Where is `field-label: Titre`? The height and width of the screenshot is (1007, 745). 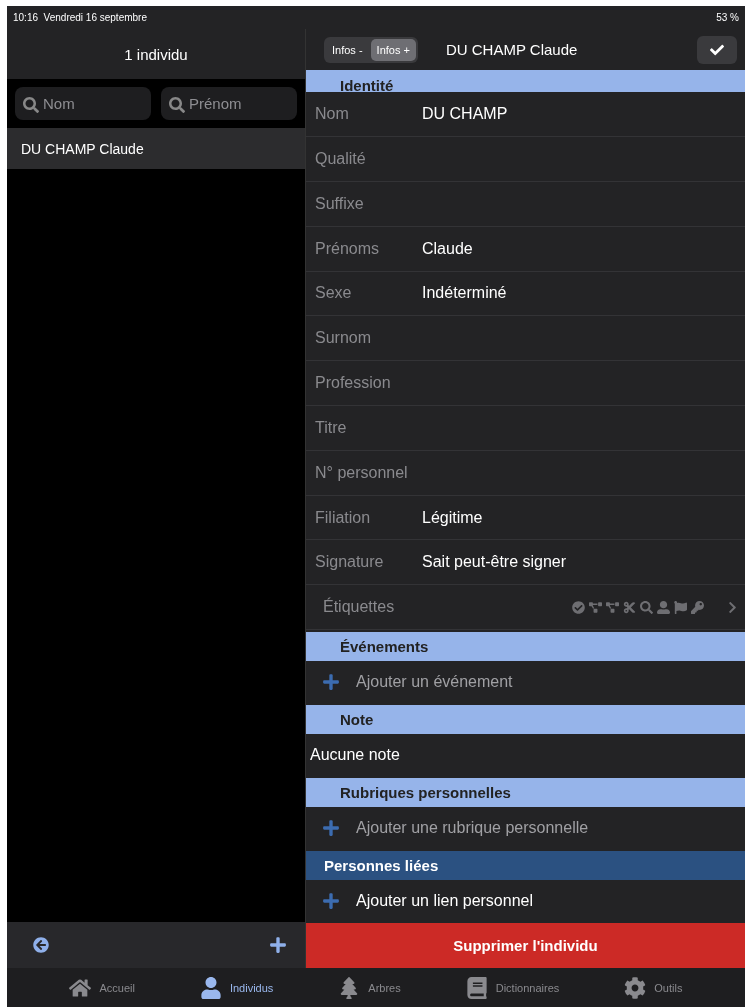
field-label: Titre is located at coordinates (331, 427).